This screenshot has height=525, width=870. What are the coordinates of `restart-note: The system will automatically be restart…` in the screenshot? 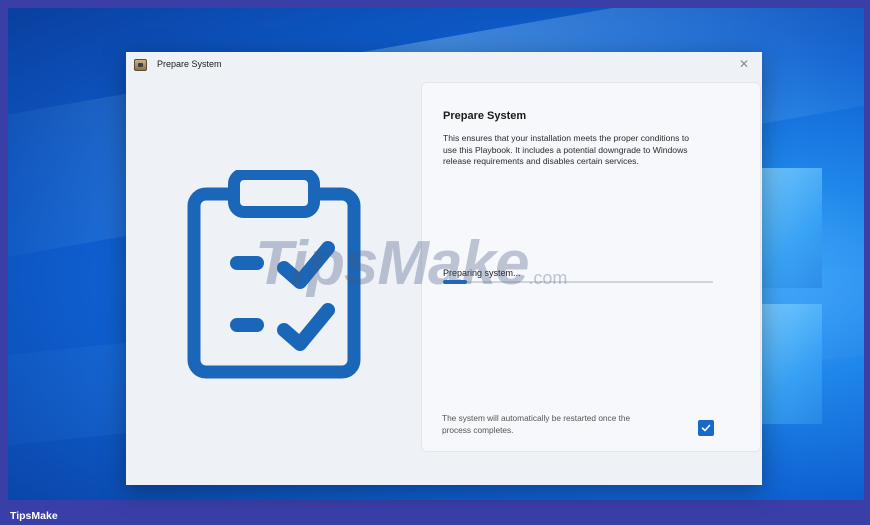 It's located at (536, 424).